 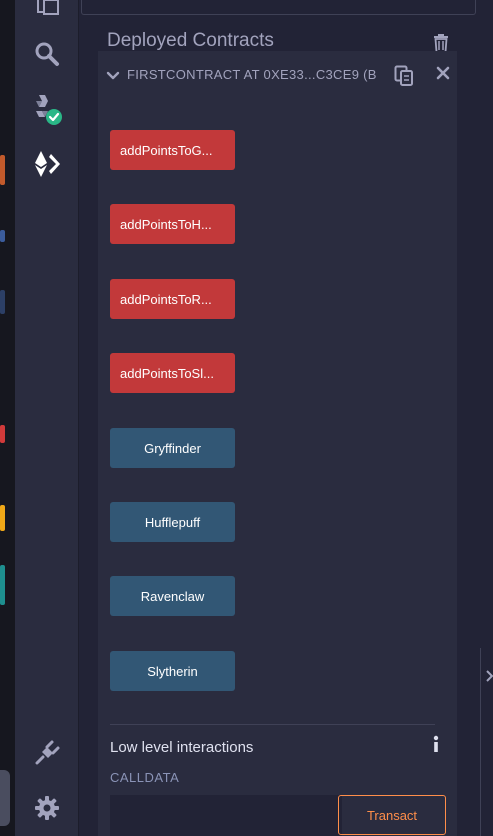 I want to click on function-button-slytherin: Slytherin, so click(x=172, y=671).